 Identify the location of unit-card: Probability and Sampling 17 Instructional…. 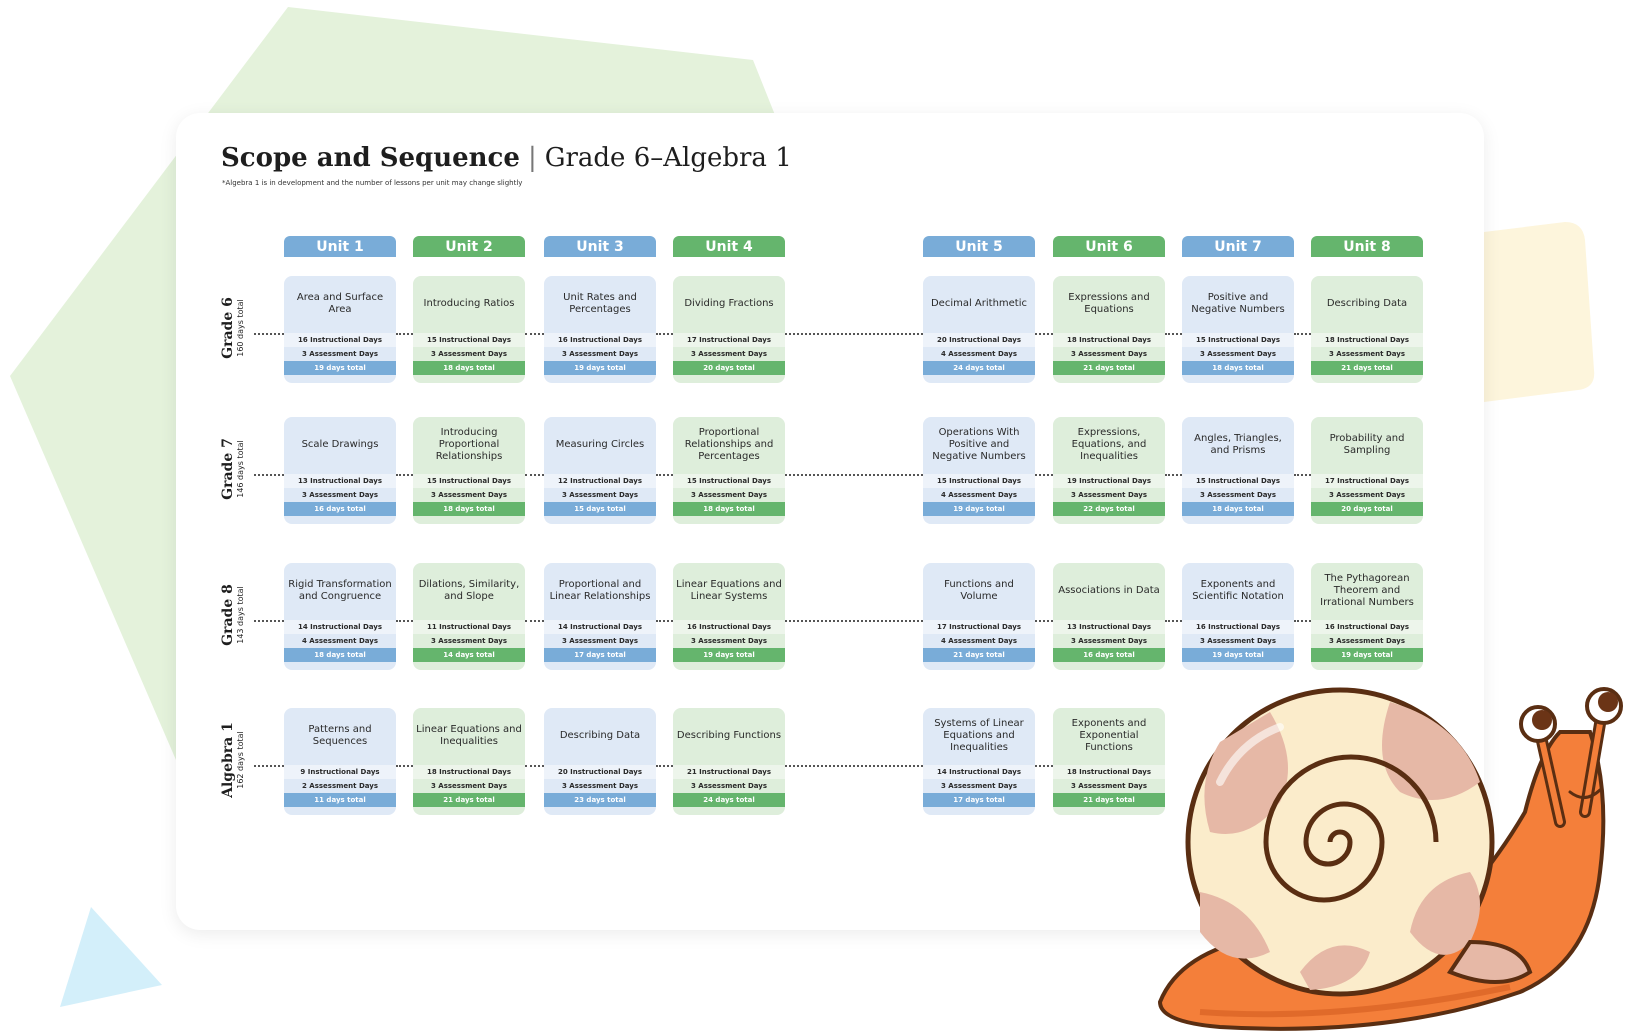
(1367, 470).